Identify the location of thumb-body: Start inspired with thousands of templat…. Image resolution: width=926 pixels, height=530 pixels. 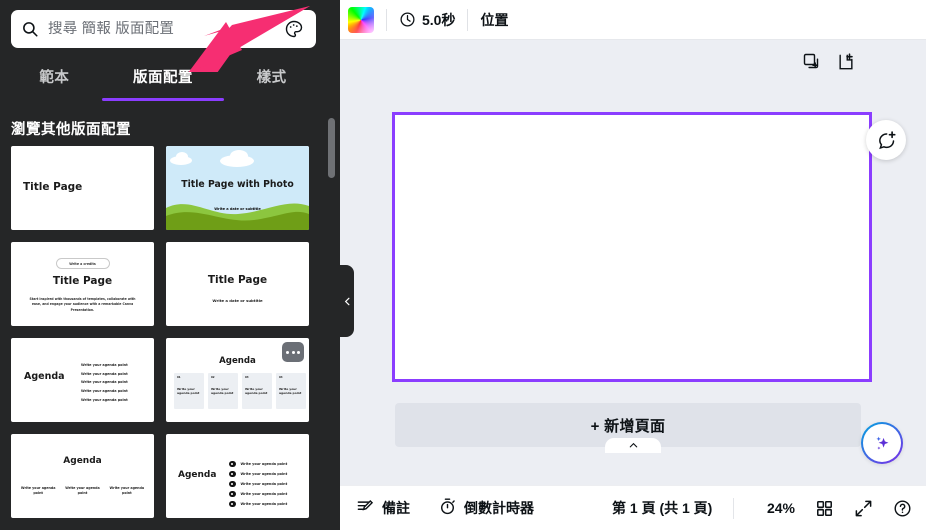
(82, 304).